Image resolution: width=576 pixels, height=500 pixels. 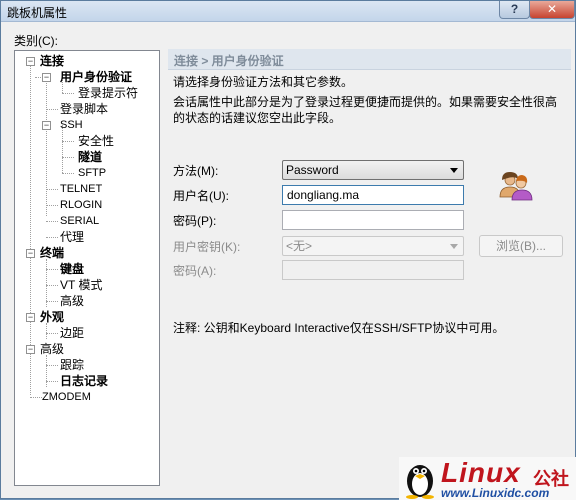 I want to click on panel-header: 连接 > 用户身份验证, so click(x=369, y=59).